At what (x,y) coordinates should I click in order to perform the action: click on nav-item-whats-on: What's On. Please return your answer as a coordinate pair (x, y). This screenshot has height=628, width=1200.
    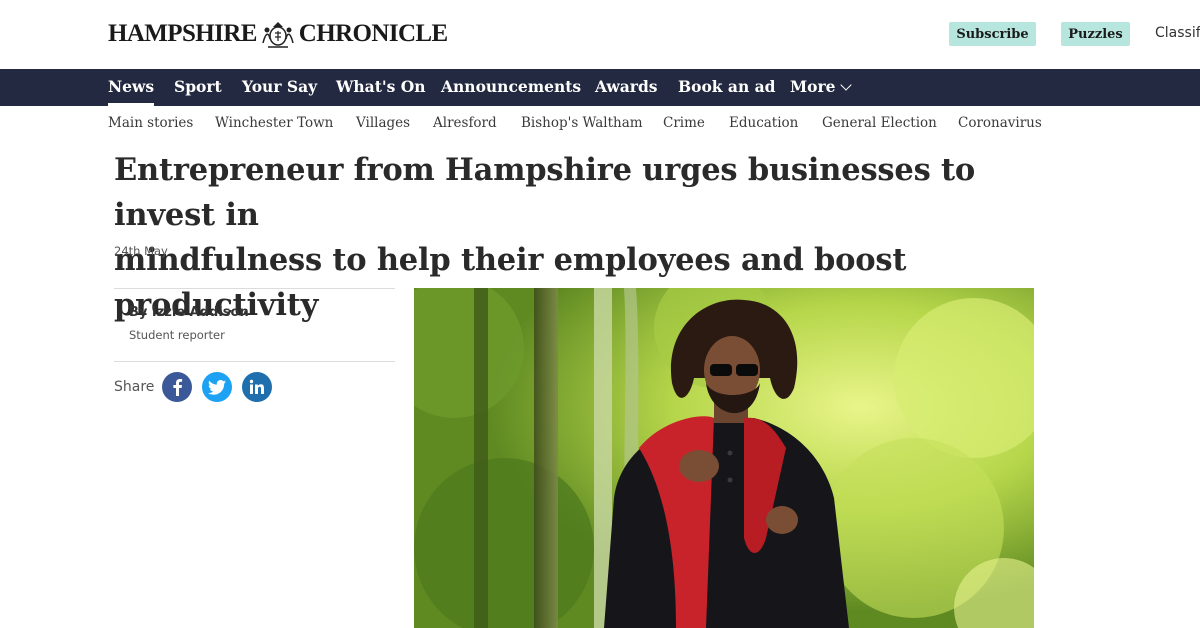
    Looking at the image, I should click on (381, 87).